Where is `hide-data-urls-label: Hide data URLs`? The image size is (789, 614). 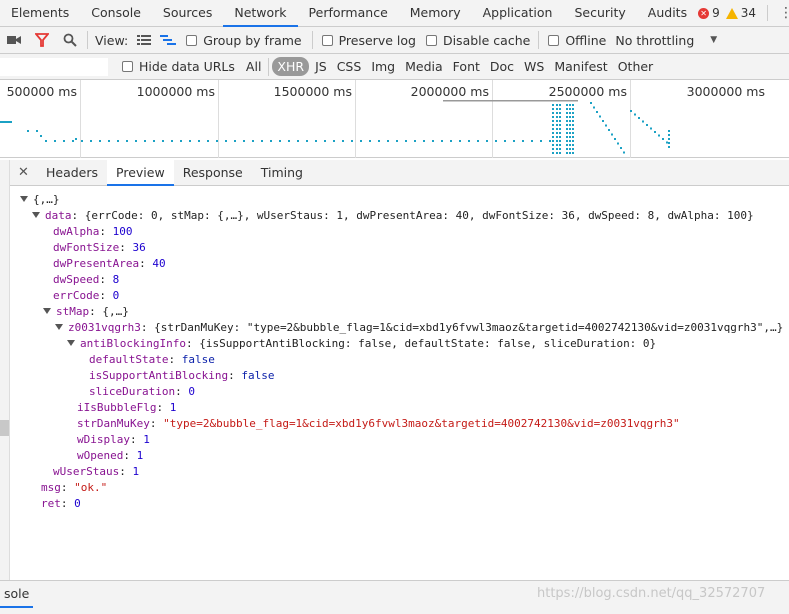
hide-data-urls-label: Hide data URLs is located at coordinates (187, 66).